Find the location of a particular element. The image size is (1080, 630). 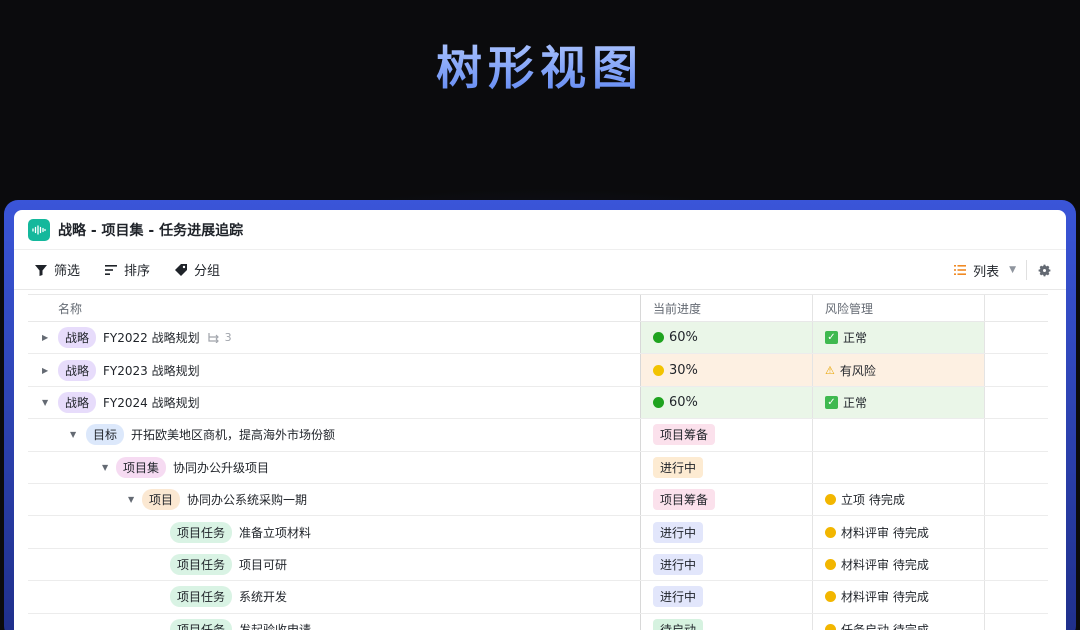

progress-cell: 待启动 is located at coordinates (726, 621).